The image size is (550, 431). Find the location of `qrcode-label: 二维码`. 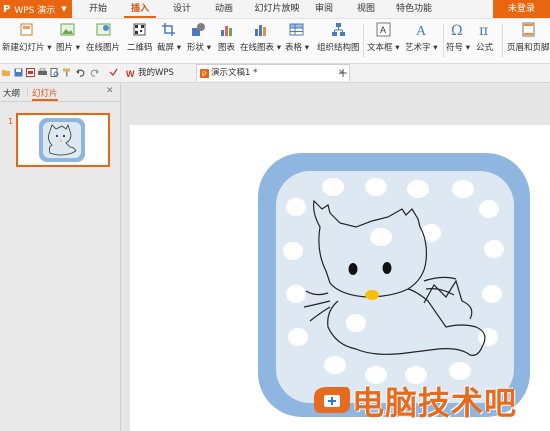

qrcode-label: 二维码 is located at coordinates (140, 48).